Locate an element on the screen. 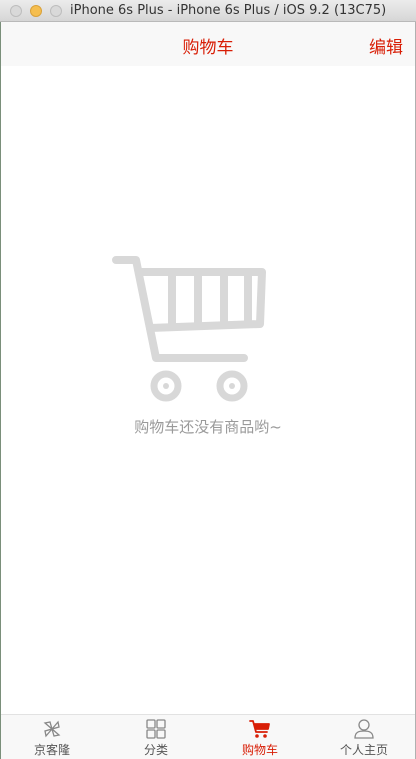  tab-bar: 京客隆 分类 购物车 个人主页 is located at coordinates (208, 736).